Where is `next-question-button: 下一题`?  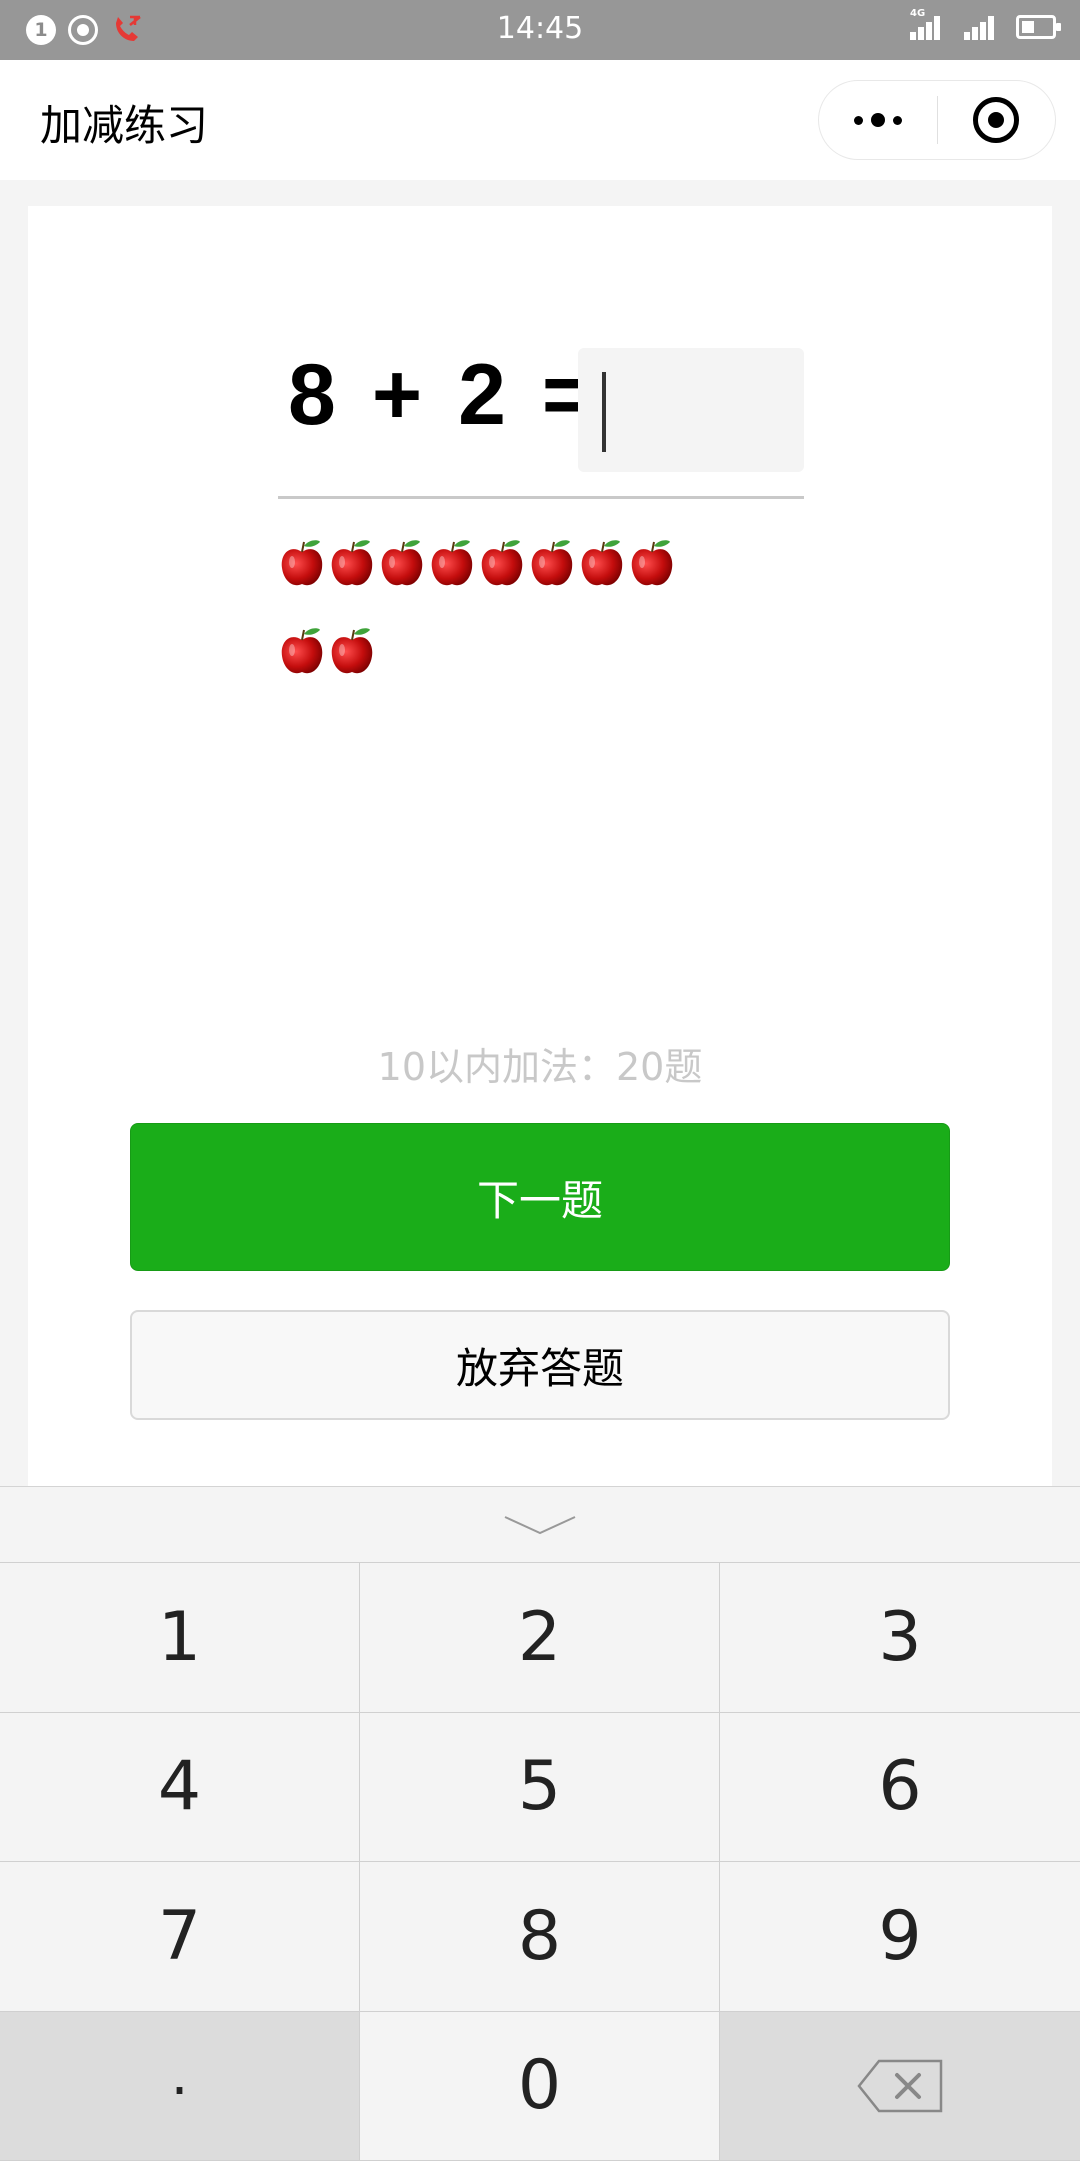
next-question-button: 下一题 is located at coordinates (540, 1197).